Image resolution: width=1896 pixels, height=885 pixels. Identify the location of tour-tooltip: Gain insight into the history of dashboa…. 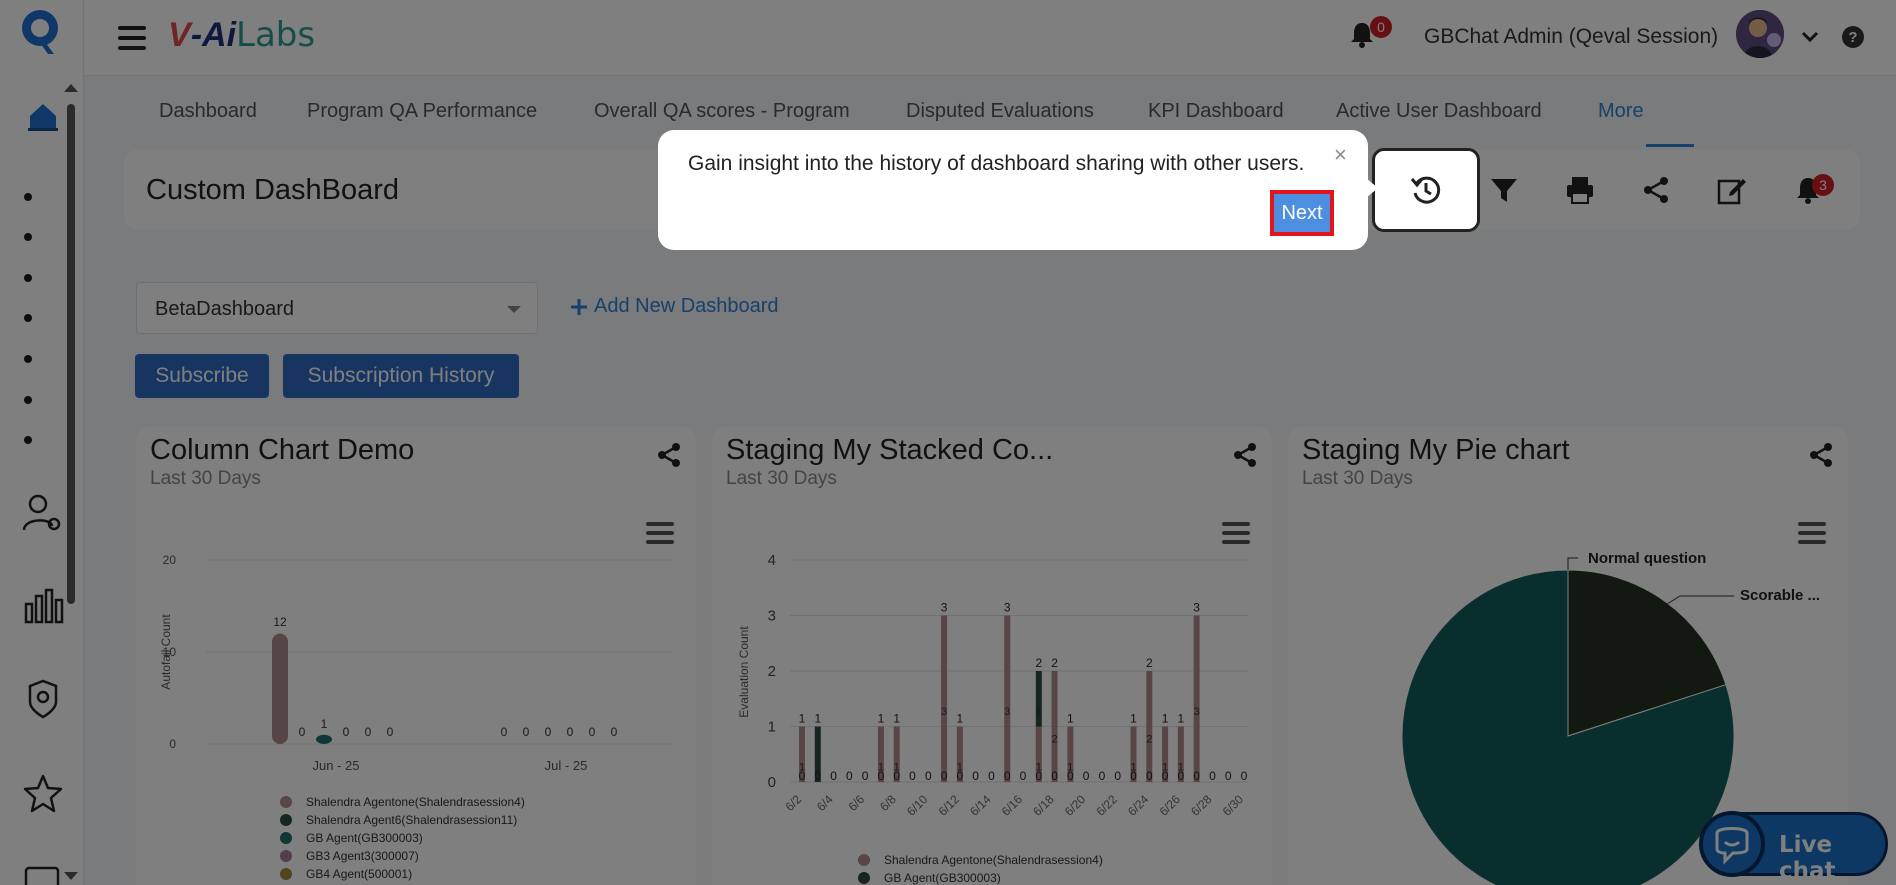
(1018, 190).